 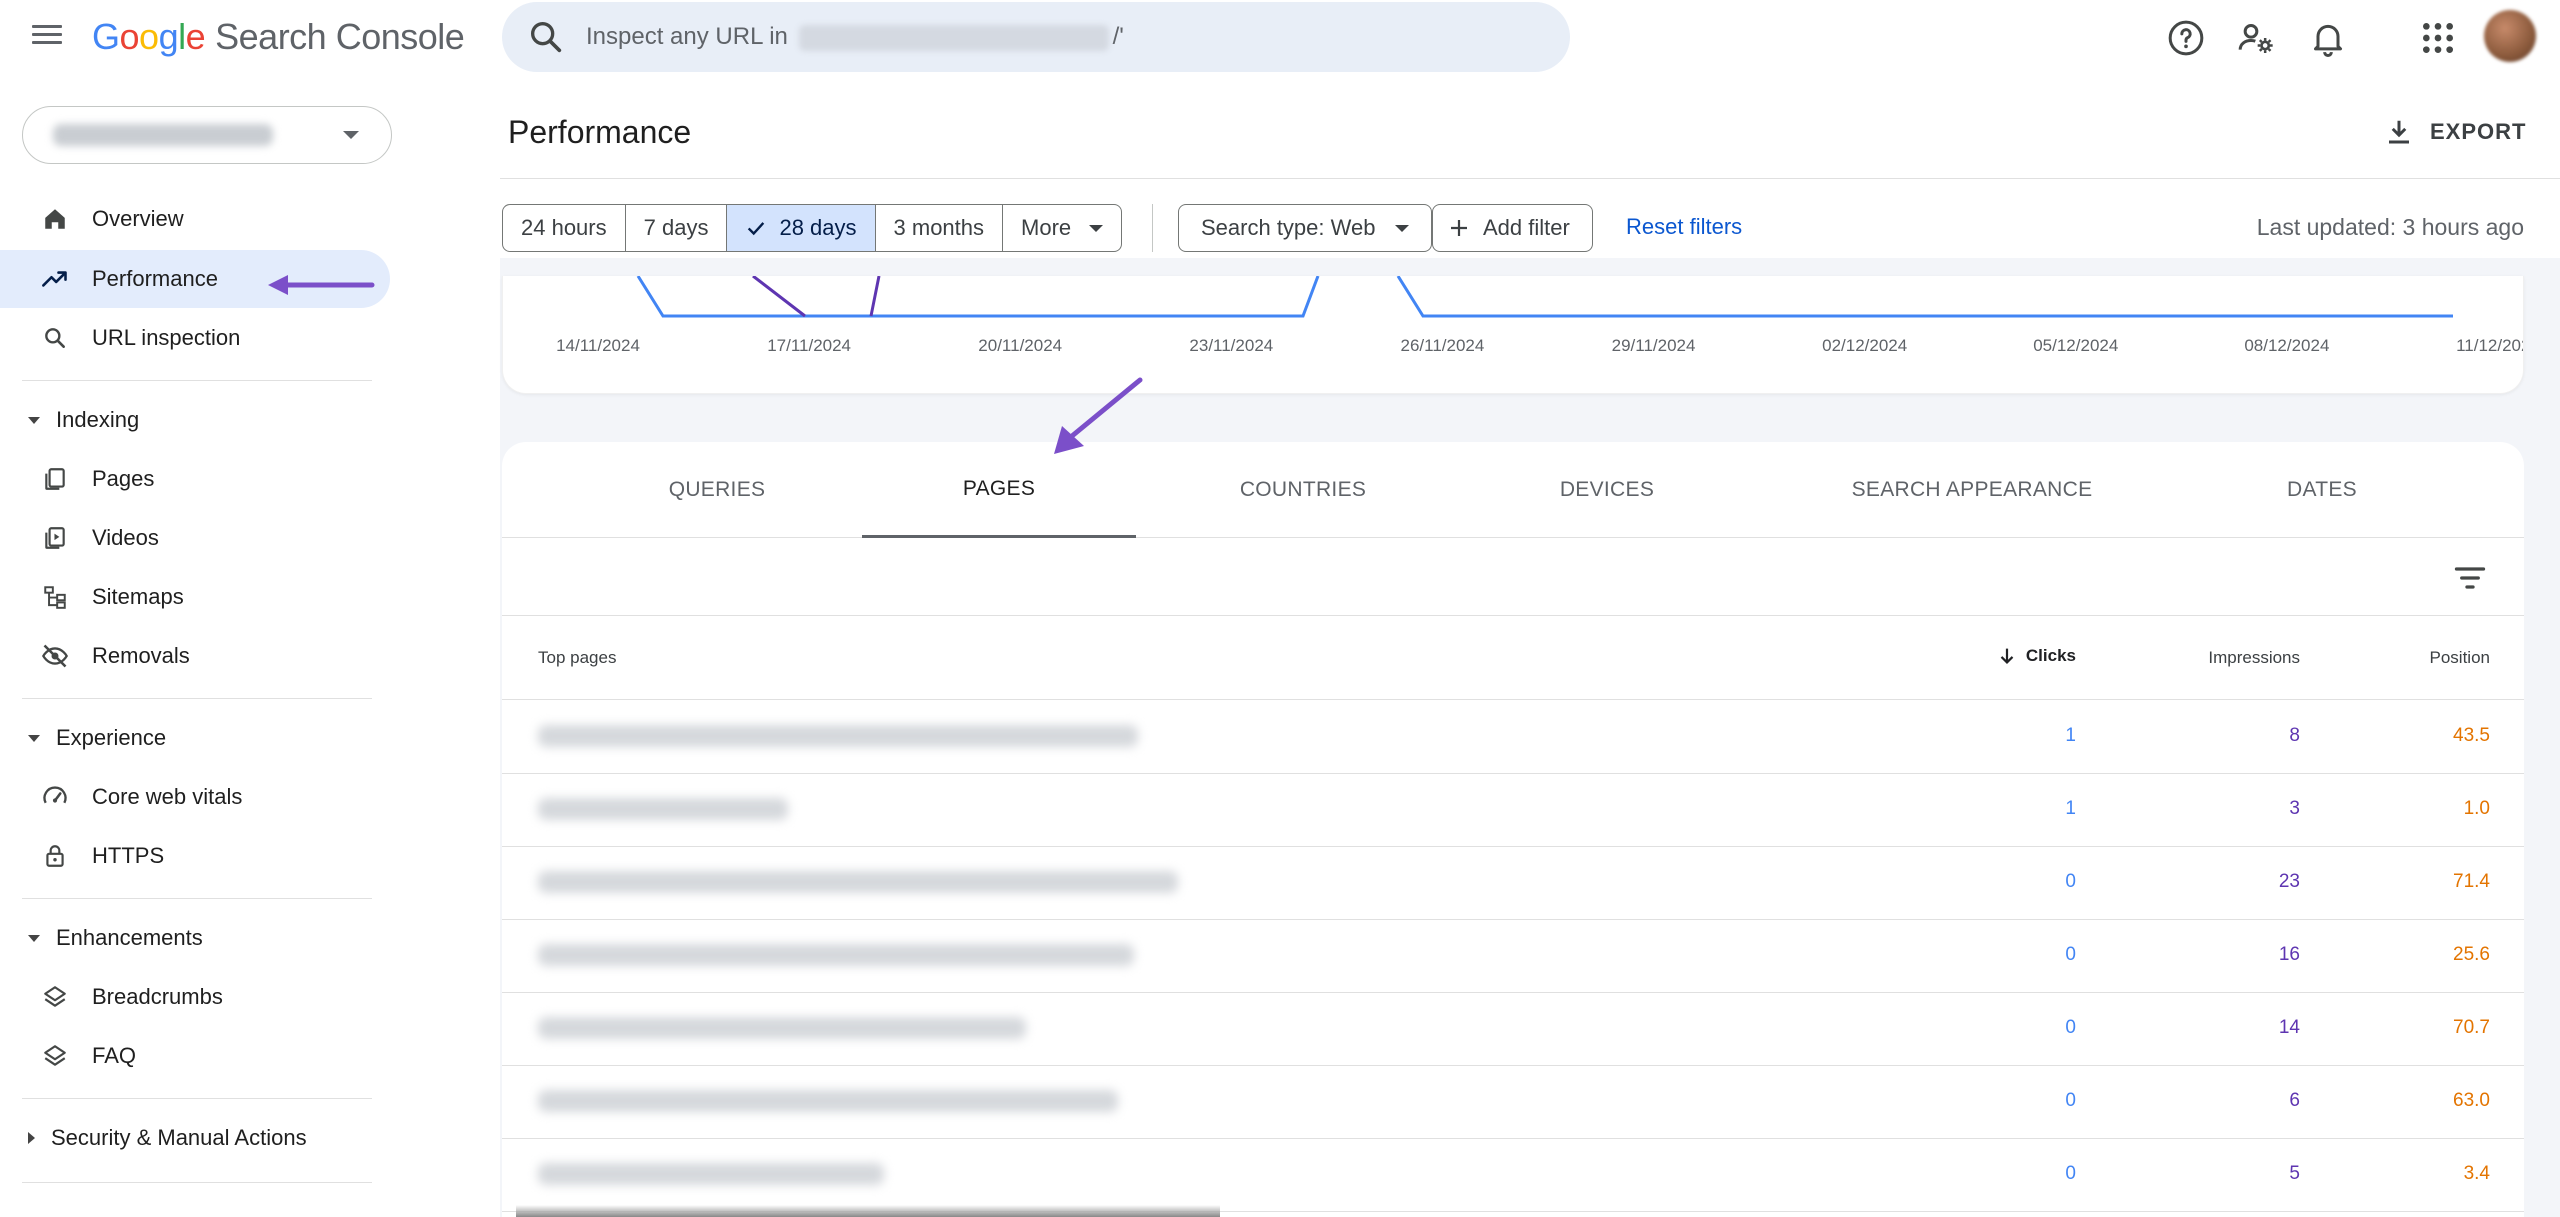 I want to click on cell-impressions: 5, so click(x=2294, y=1173).